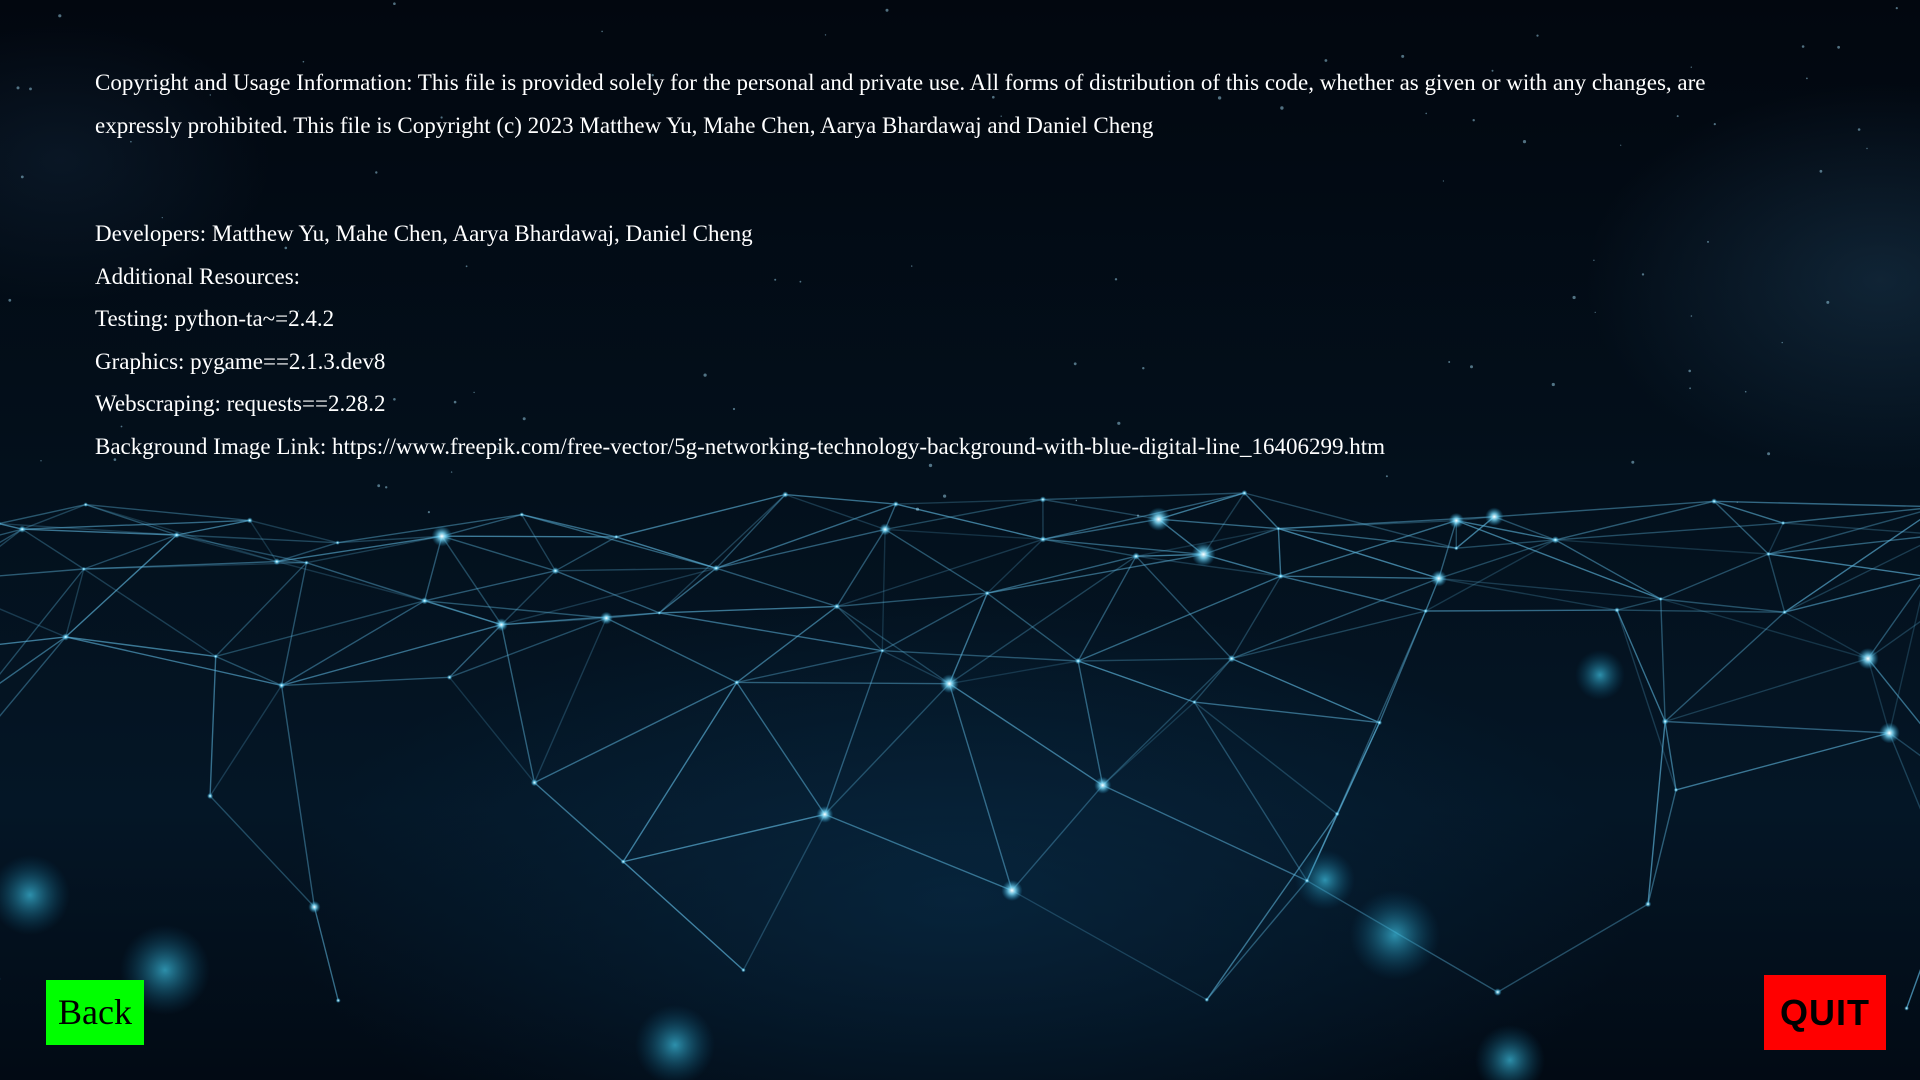 Image resolution: width=1920 pixels, height=1080 pixels. What do you see at coordinates (95, 1012) in the screenshot?
I see `back-button: Back` at bounding box center [95, 1012].